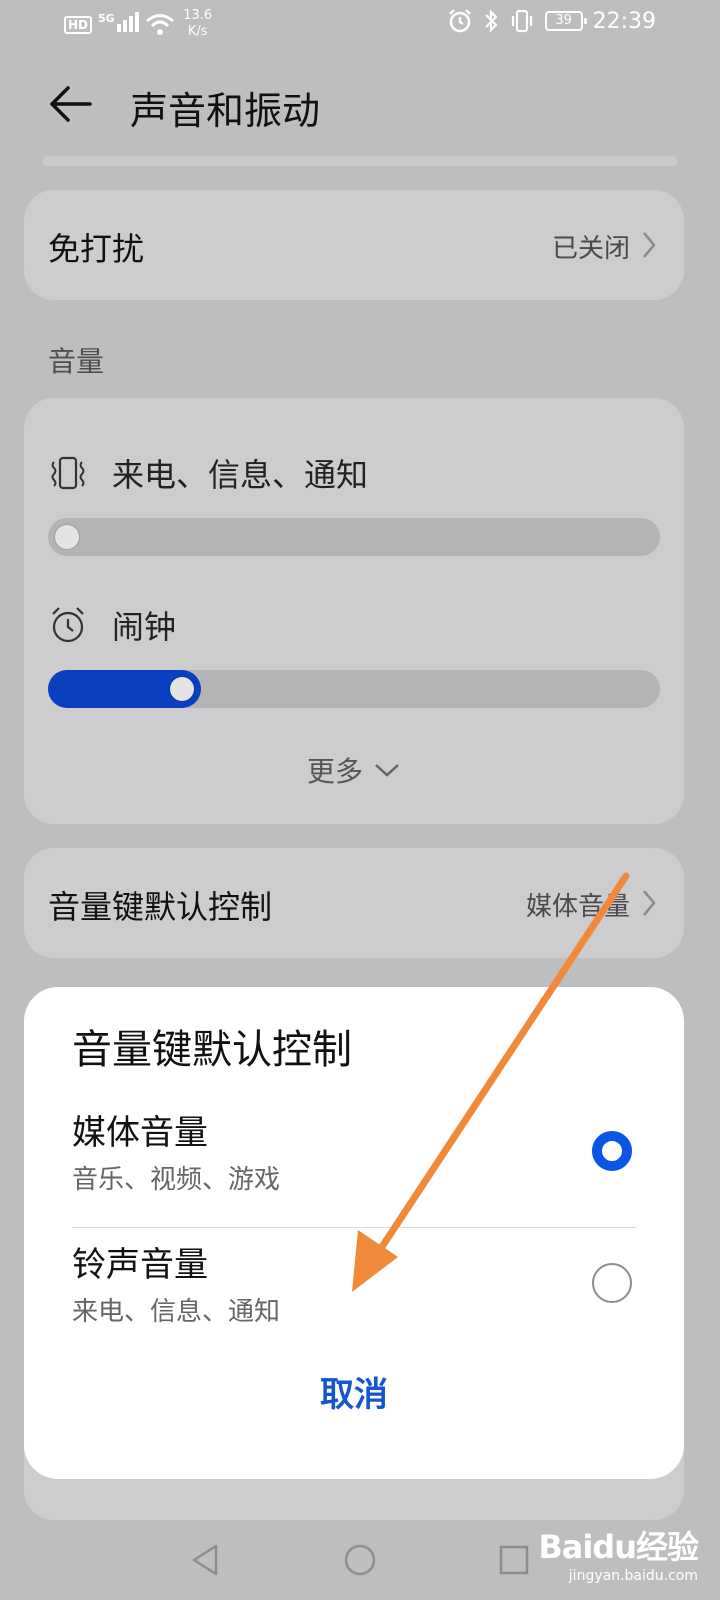  Describe the element at coordinates (577, 907) in the screenshot. I see `volume-key-value: 媒体音量` at that location.